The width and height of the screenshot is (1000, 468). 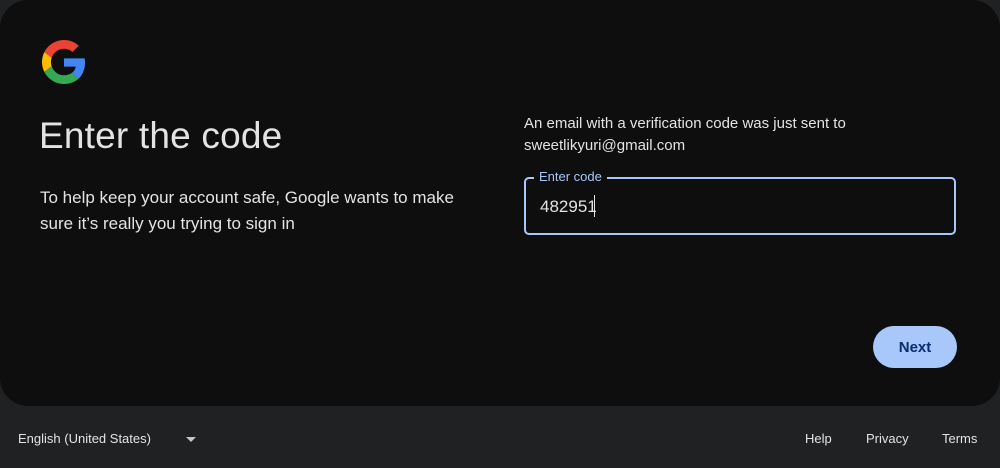 I want to click on next-button: Next, so click(x=915, y=347).